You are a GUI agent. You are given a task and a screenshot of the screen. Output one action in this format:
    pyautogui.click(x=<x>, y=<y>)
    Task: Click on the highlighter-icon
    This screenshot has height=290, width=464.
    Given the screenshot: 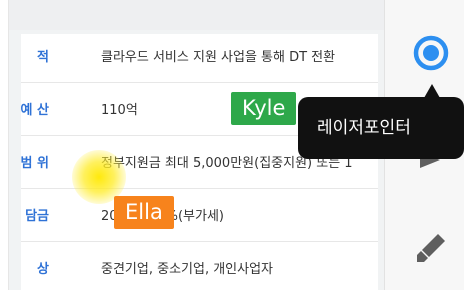 What is the action you would take?
    pyautogui.click(x=431, y=248)
    